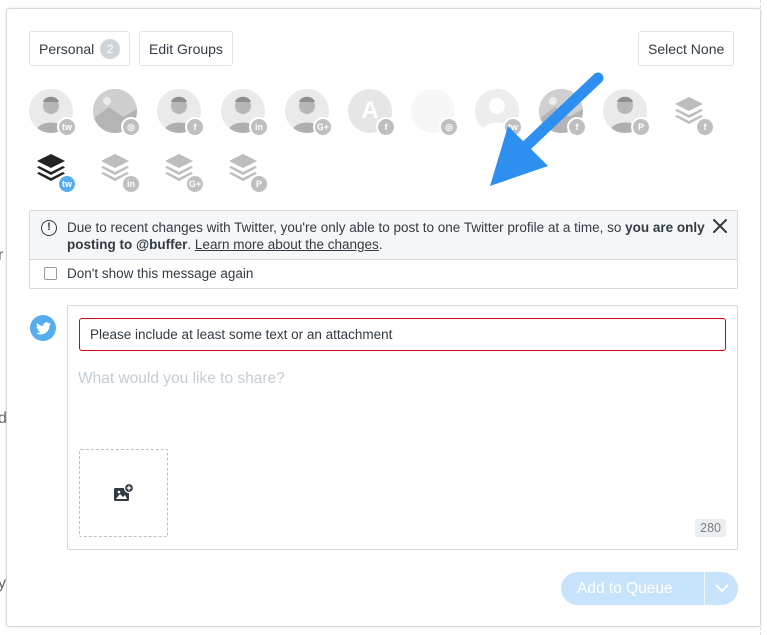 The width and height of the screenshot is (767, 635). What do you see at coordinates (2, 255) in the screenshot?
I see `background-text-fragment: r` at bounding box center [2, 255].